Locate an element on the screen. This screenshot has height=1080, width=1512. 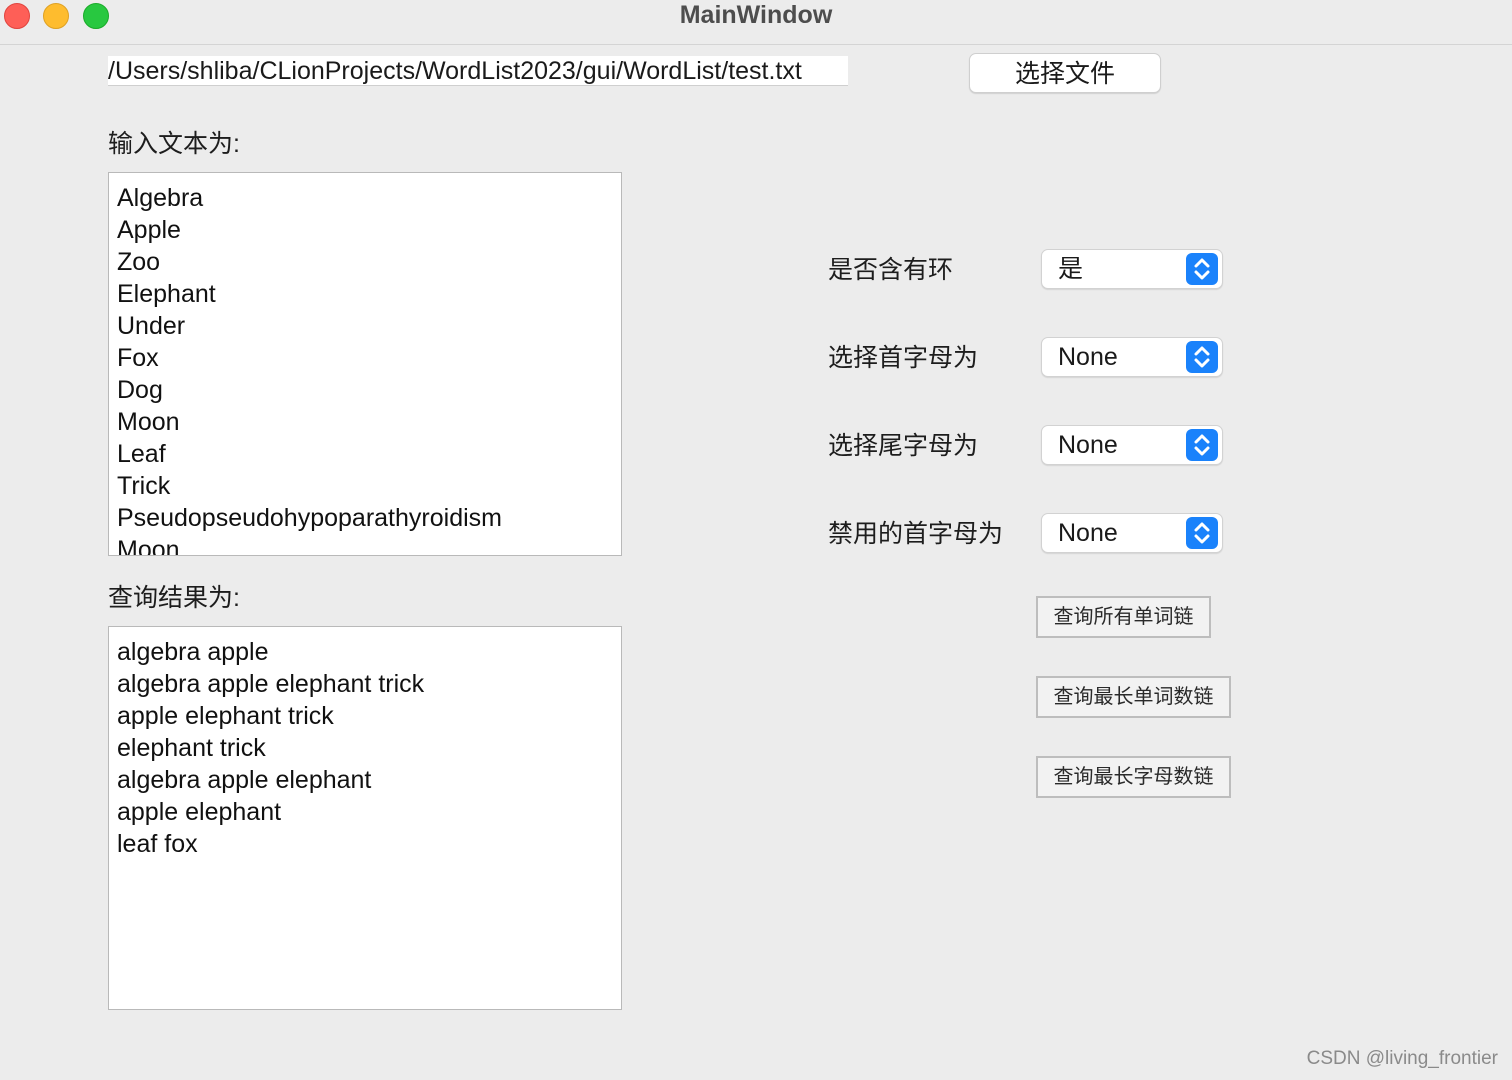
query-all-chains-button: 查询所有单词链 is located at coordinates (1123, 617).